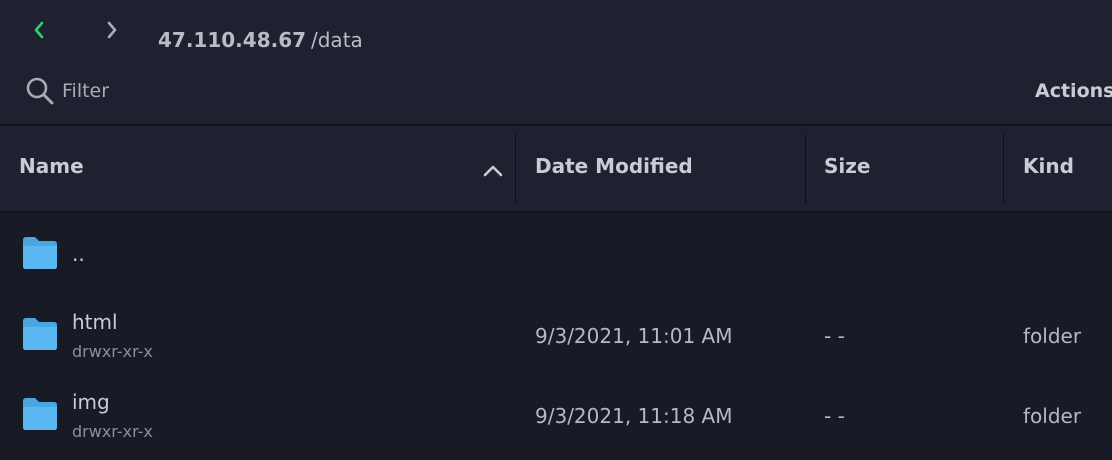  Describe the element at coordinates (556, 212) in the screenshot. I see `divider` at that location.